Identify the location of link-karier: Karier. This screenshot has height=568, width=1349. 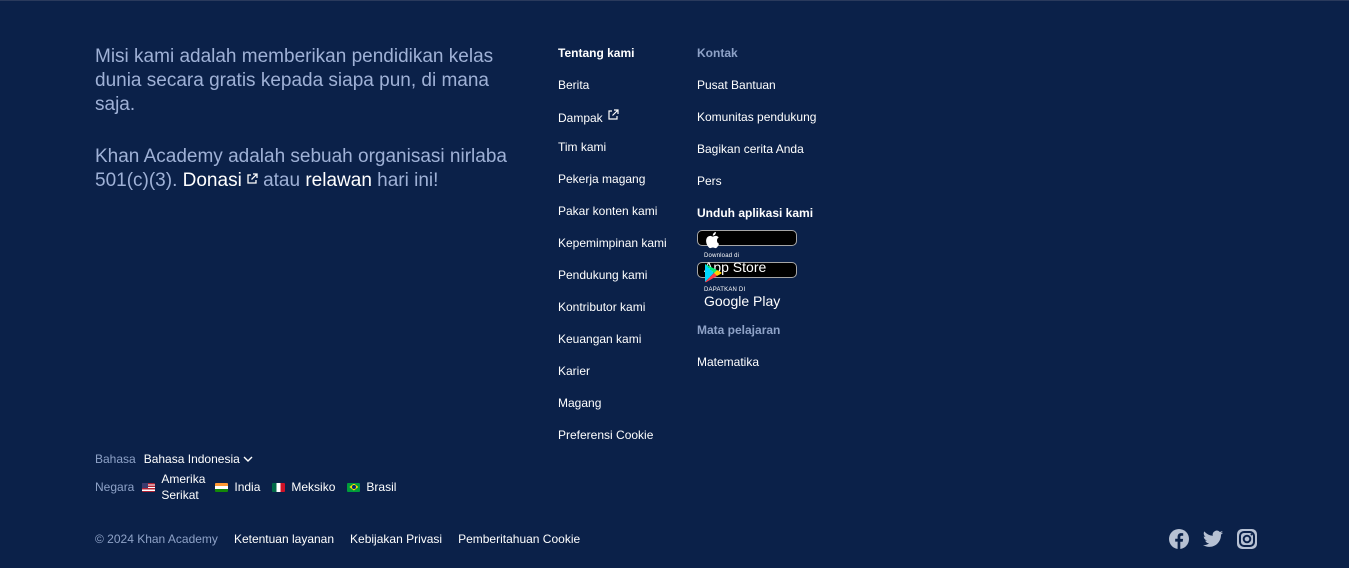
(612, 371).